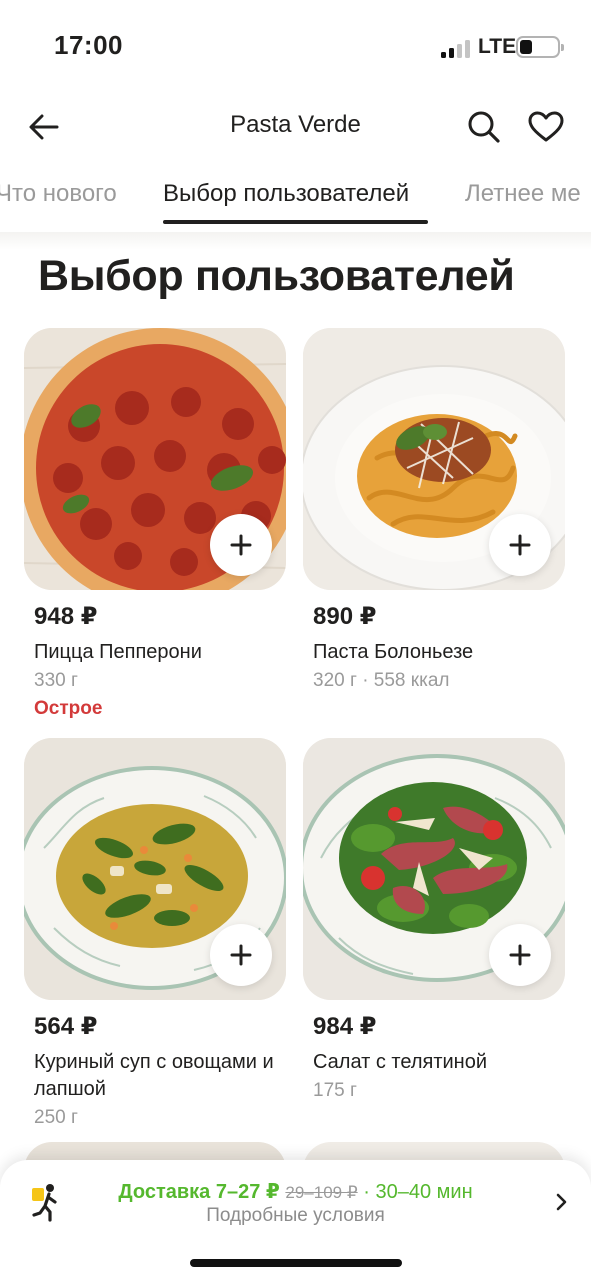  What do you see at coordinates (56, 680) in the screenshot?
I see `product-weight: 330 г` at bounding box center [56, 680].